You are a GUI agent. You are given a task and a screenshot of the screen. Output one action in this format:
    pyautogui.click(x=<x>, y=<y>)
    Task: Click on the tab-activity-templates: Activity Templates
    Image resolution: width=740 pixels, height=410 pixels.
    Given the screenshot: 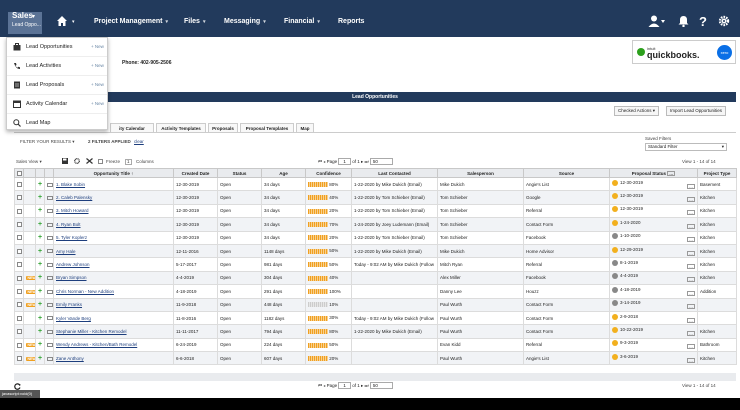 What is the action you would take?
    pyautogui.click(x=181, y=128)
    